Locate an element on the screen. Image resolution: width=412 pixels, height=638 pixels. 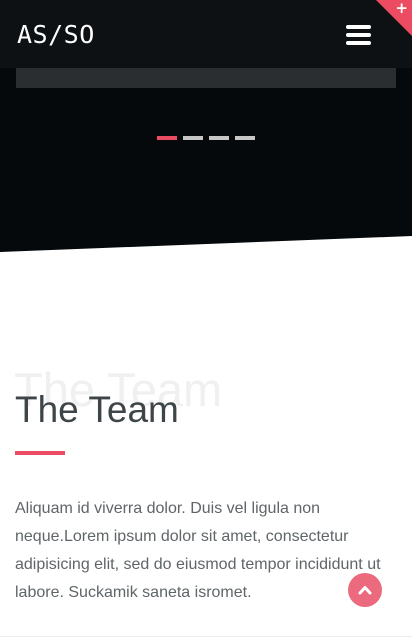
site-logo: AS/SO is located at coordinates (56, 35).